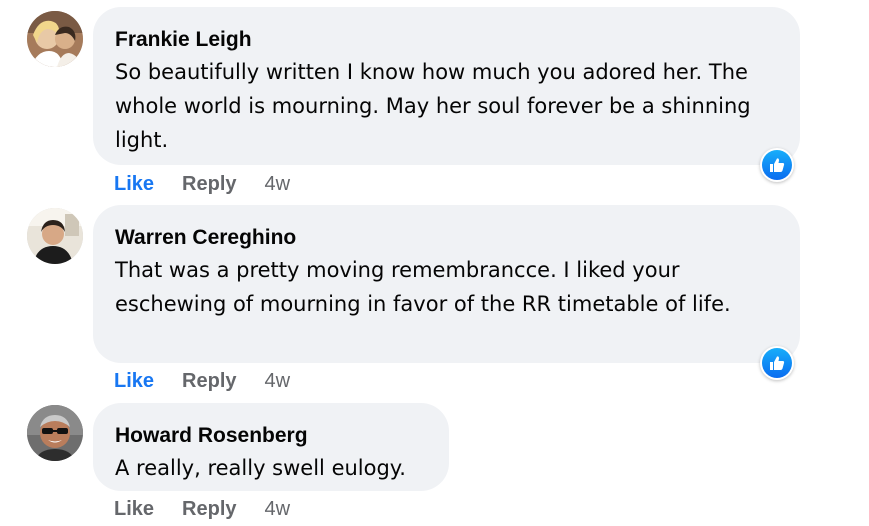  Describe the element at coordinates (446, 238) in the screenshot. I see `comment-author: Warren Cereghino` at that location.